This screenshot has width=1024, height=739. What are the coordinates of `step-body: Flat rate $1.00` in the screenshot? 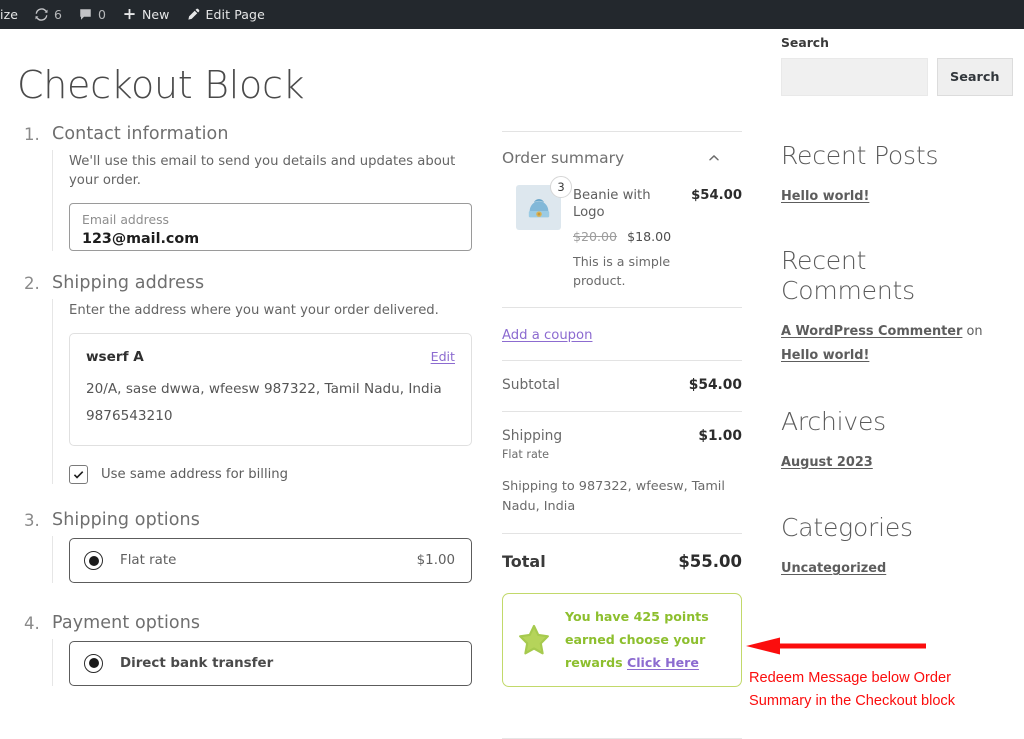 It's located at (262, 560).